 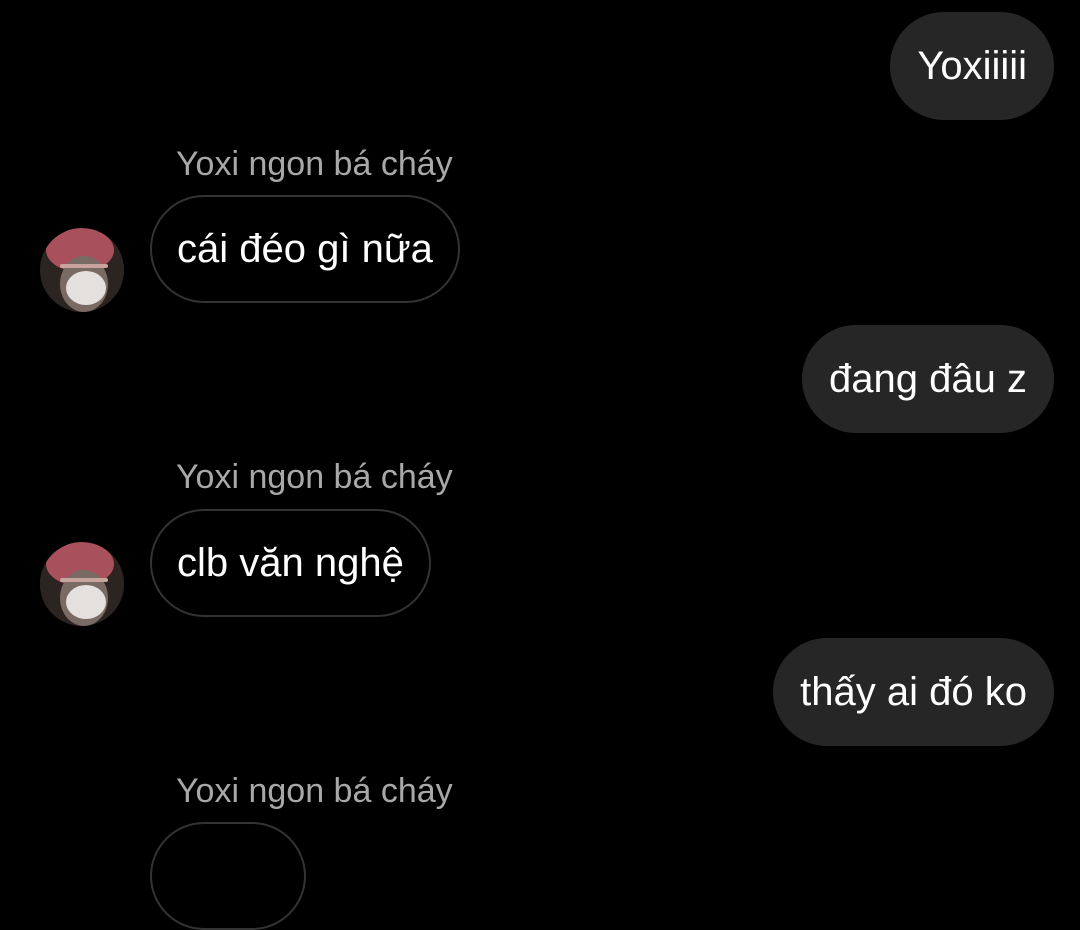 I want to click on message-text: thấy ai đó ko, so click(x=913, y=692).